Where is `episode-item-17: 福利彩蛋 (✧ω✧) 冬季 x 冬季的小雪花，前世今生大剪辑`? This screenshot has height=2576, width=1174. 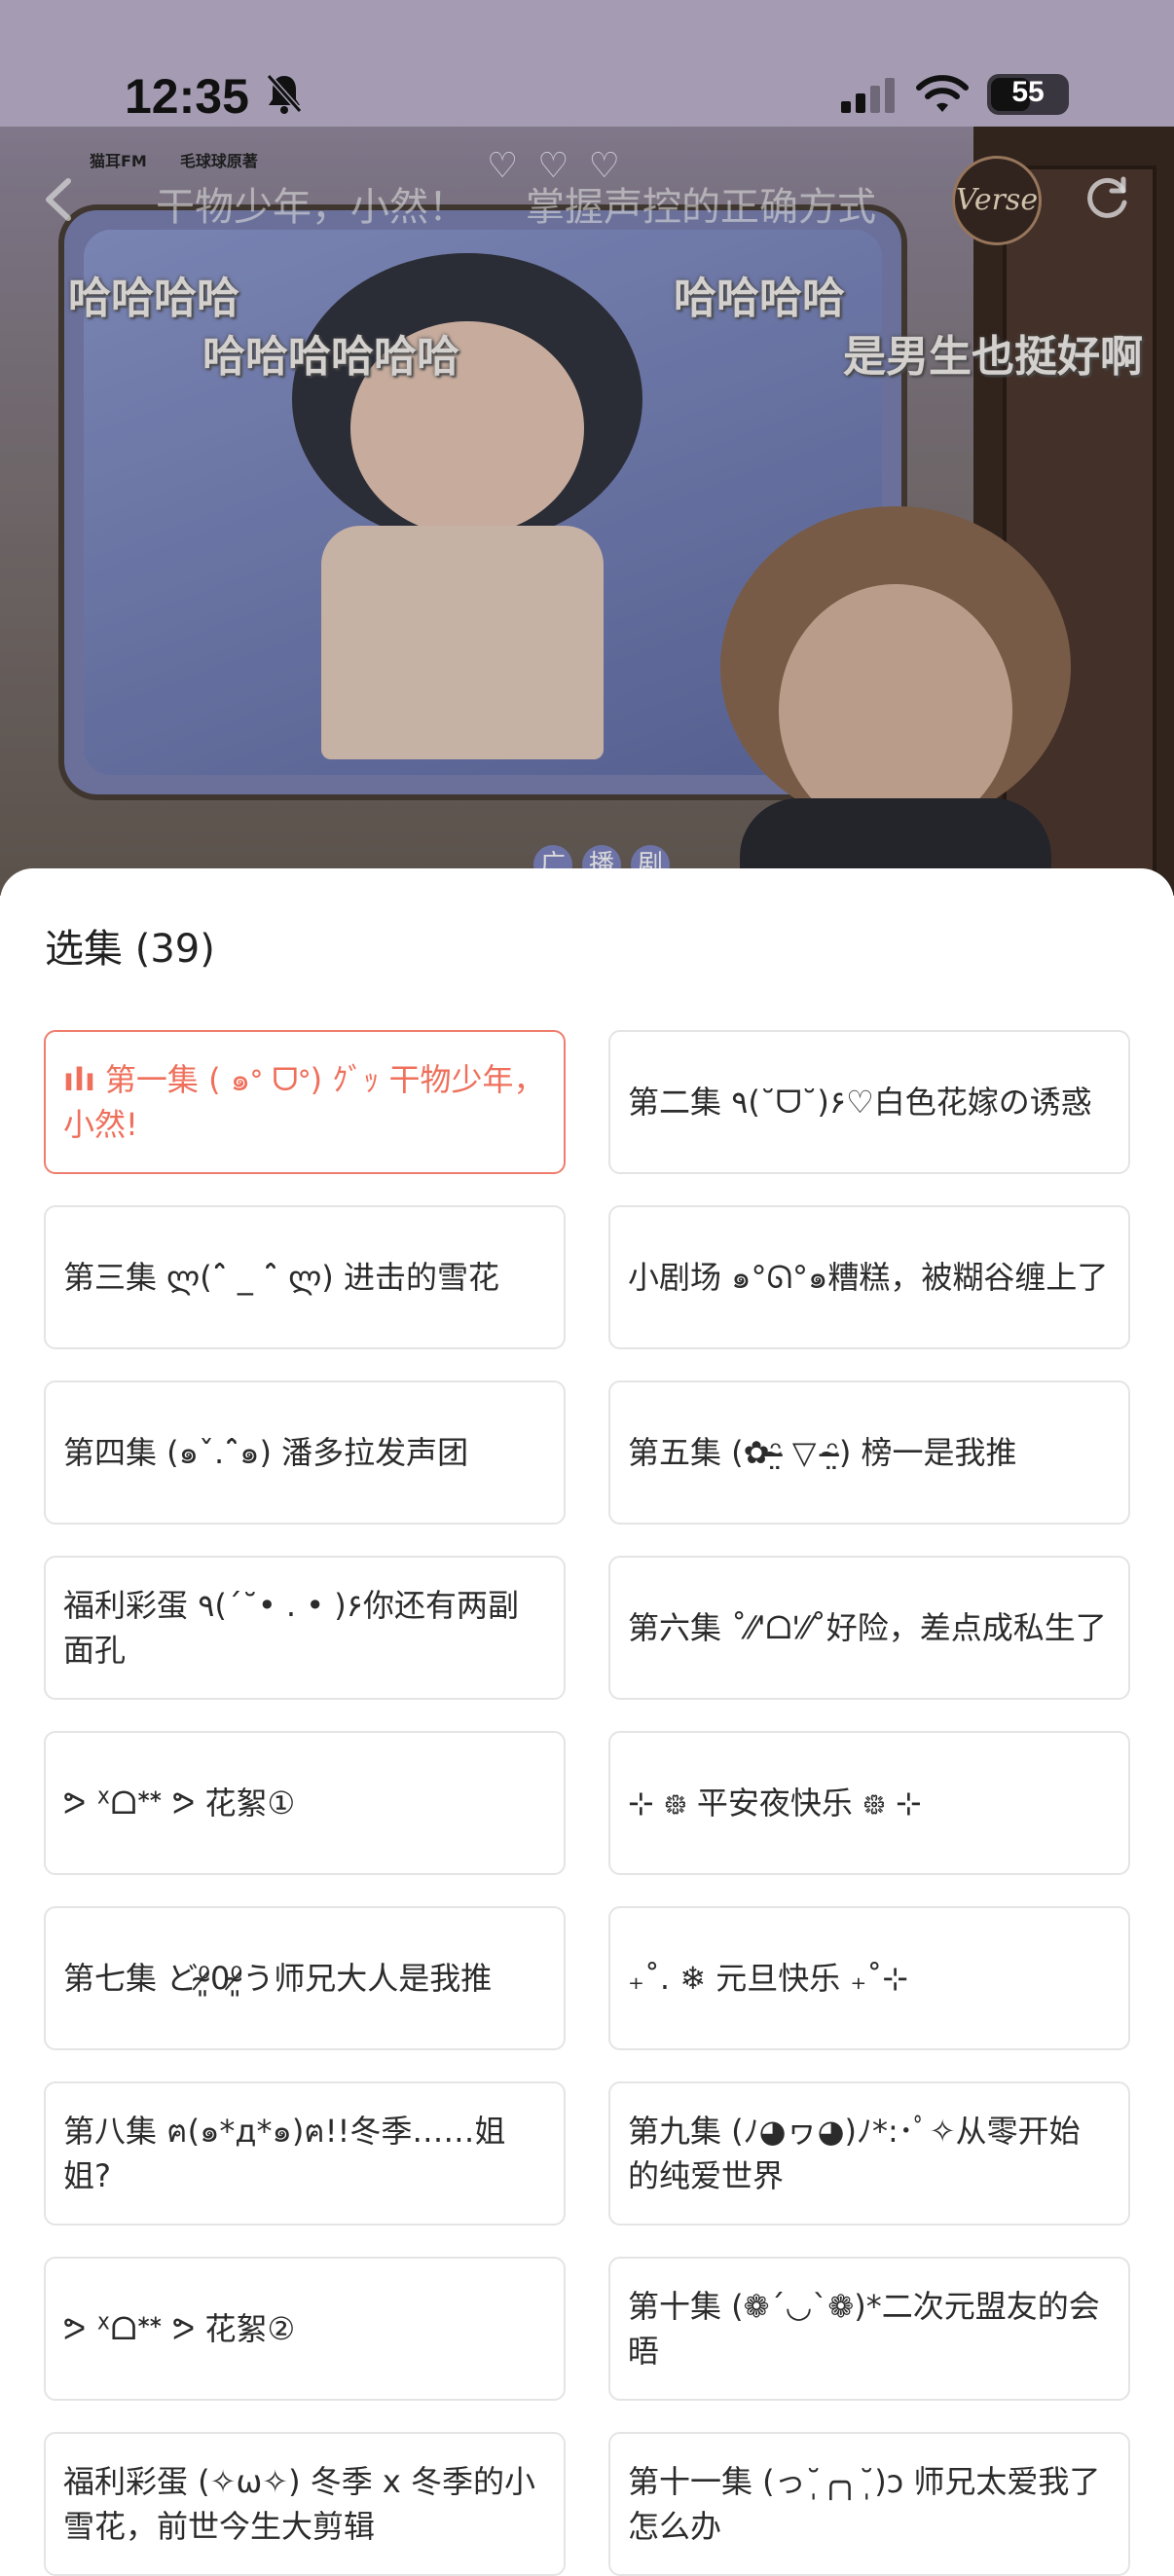
episode-item-17: 福利彩蛋 (✧ω✧) 冬季 x 冬季的小雪花，前世今生大剪辑 is located at coordinates (305, 2504).